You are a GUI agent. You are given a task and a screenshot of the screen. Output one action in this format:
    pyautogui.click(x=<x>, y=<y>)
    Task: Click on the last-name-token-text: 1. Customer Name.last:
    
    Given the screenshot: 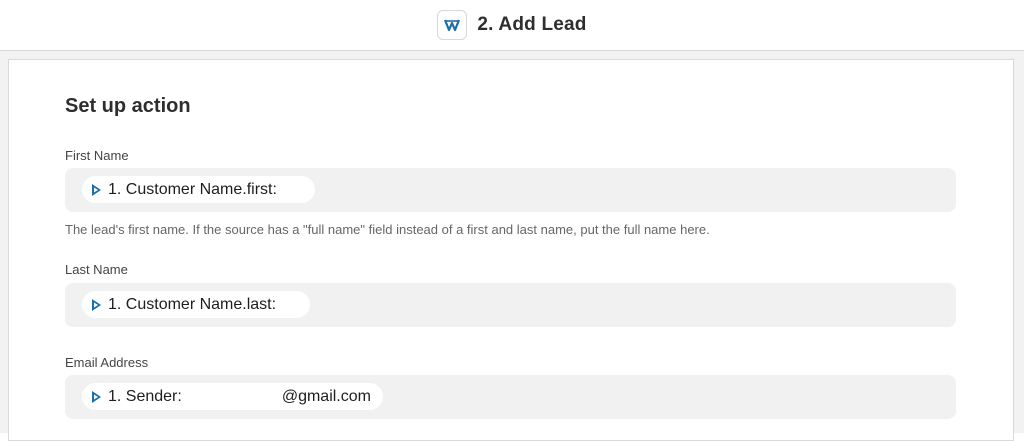 What is the action you would take?
    pyautogui.click(x=192, y=304)
    